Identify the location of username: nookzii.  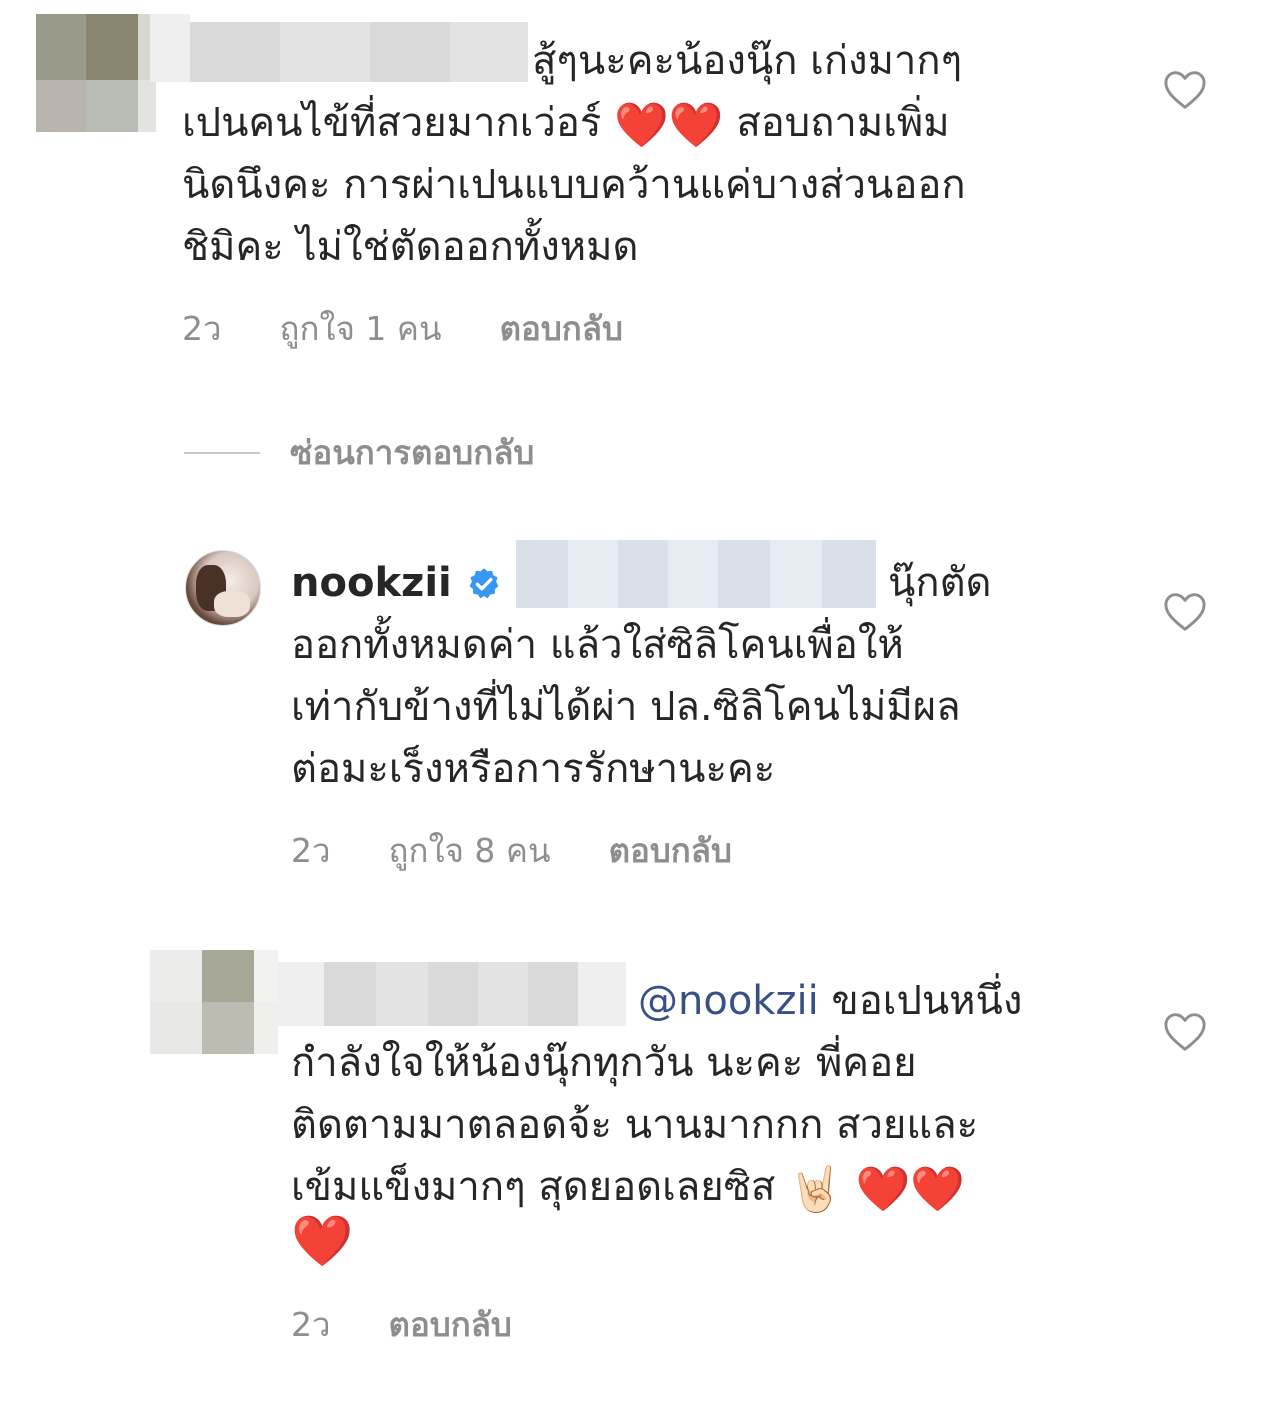
(371, 583).